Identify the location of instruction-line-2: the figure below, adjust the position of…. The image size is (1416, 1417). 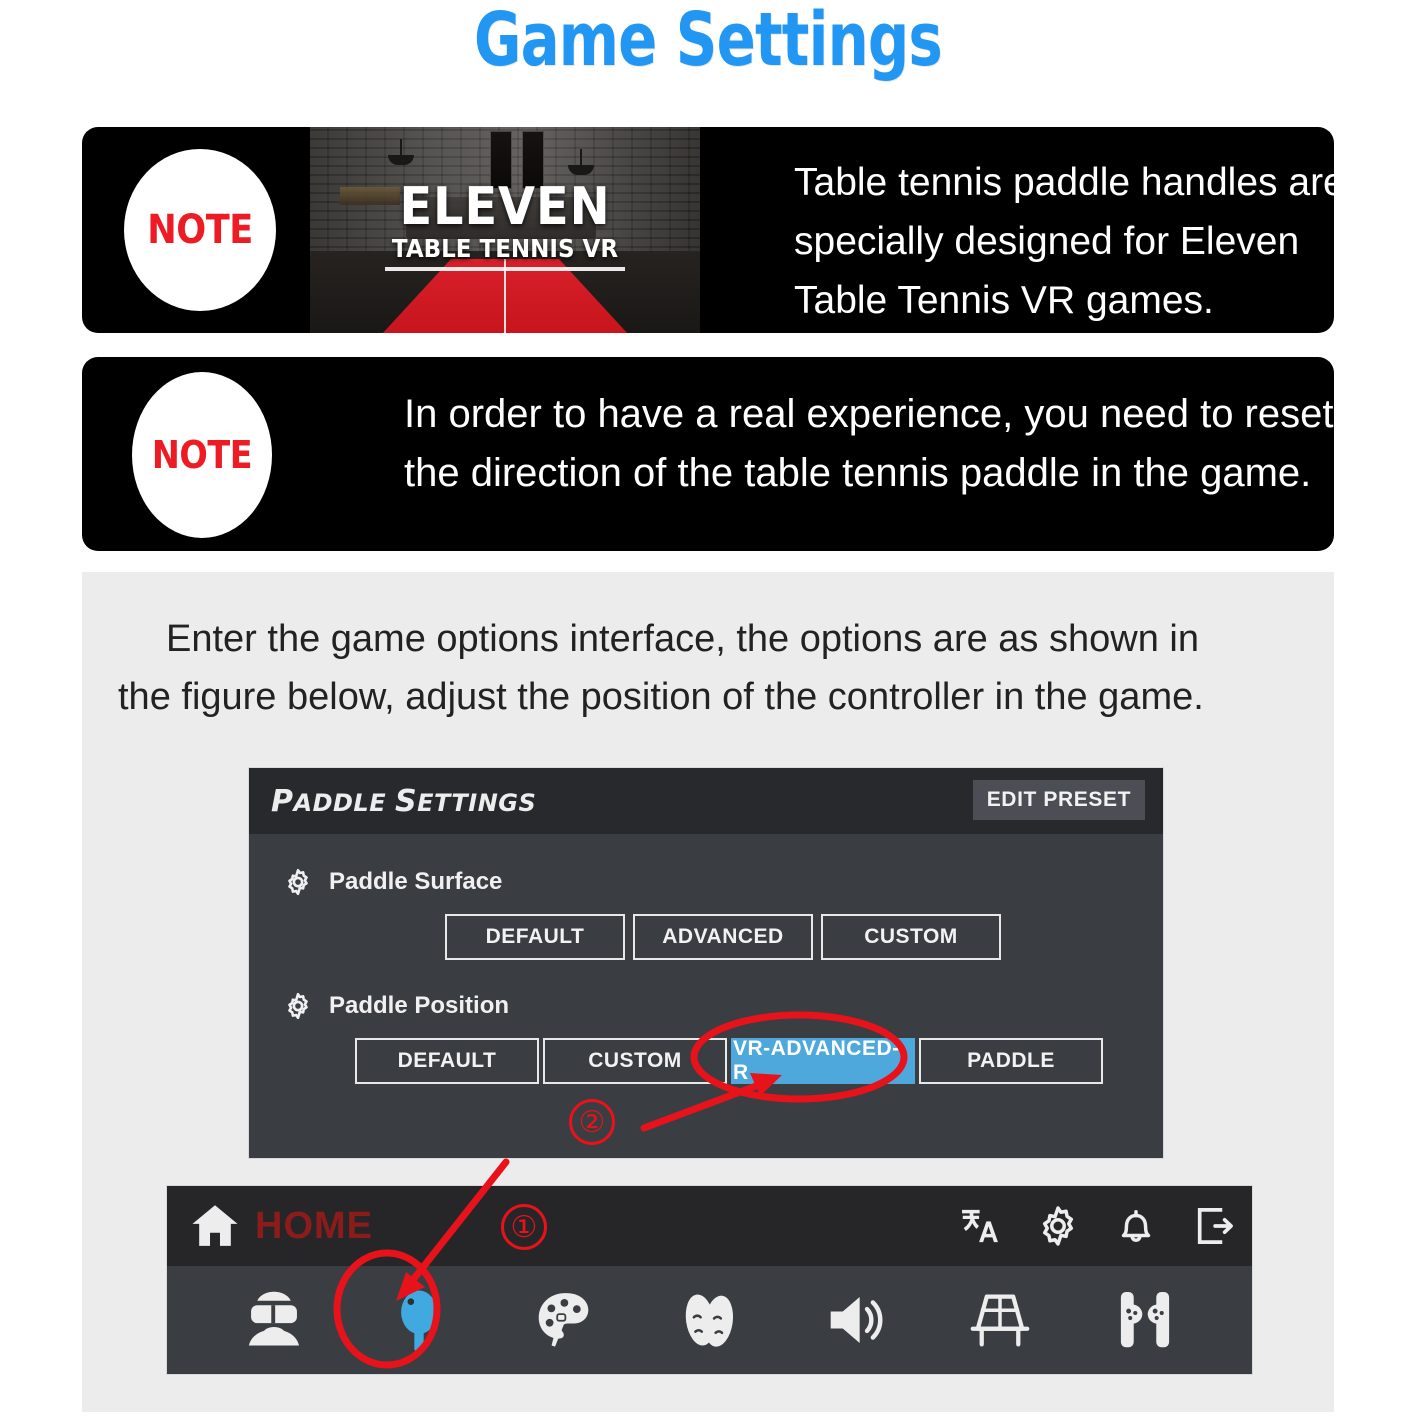
(661, 697).